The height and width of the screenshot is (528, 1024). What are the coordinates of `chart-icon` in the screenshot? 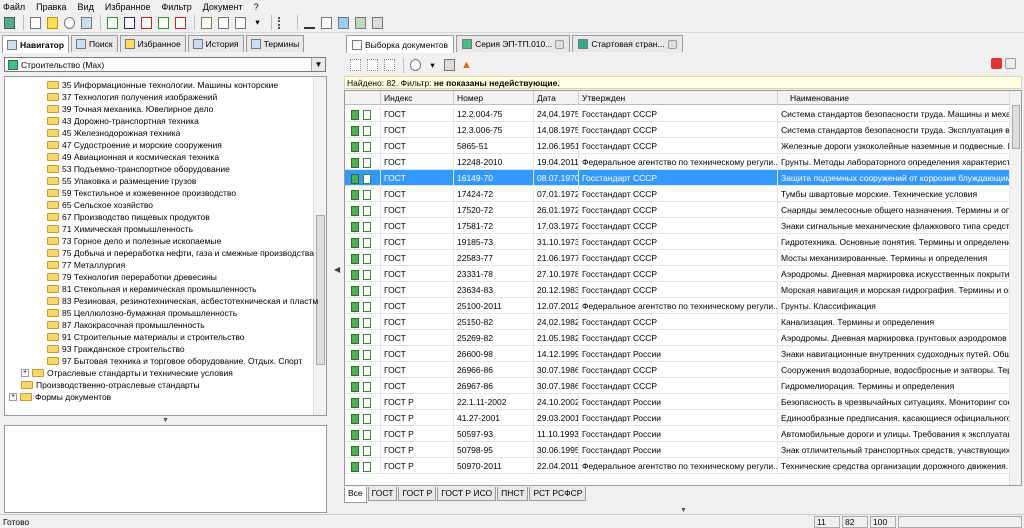 It's located at (360, 22).